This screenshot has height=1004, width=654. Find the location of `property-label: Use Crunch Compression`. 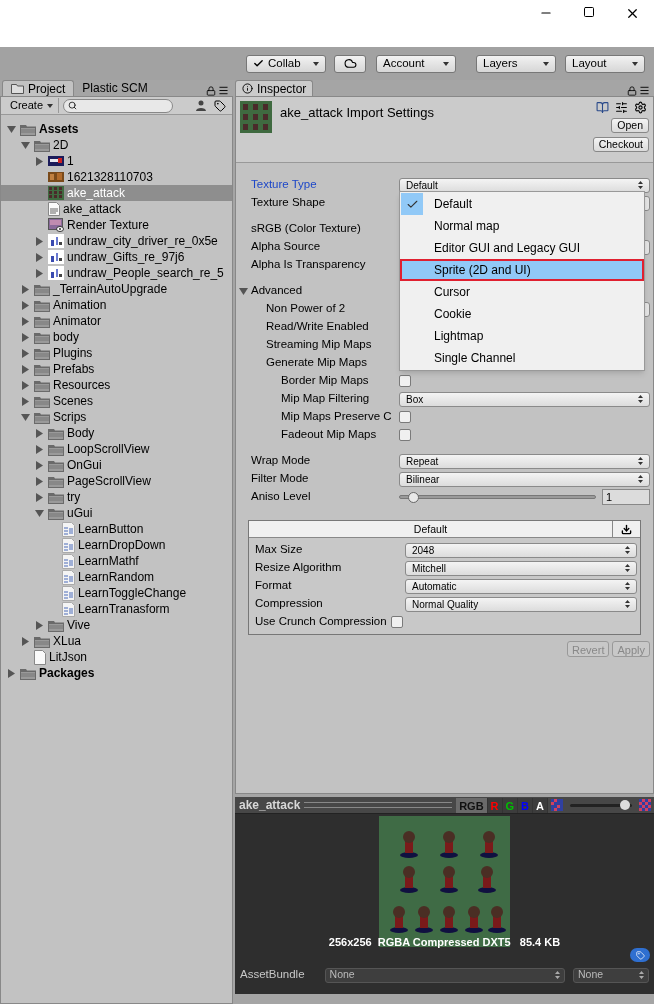

property-label: Use Crunch Compression is located at coordinates (320, 622).